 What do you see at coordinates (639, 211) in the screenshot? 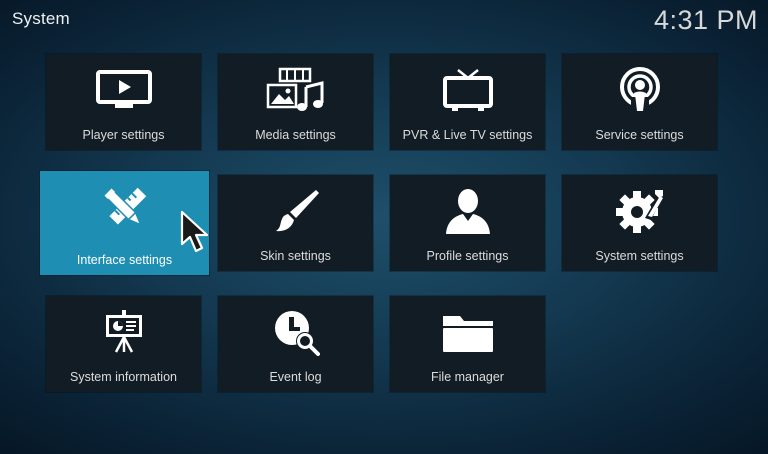
I see `gear-wrench-icon` at bounding box center [639, 211].